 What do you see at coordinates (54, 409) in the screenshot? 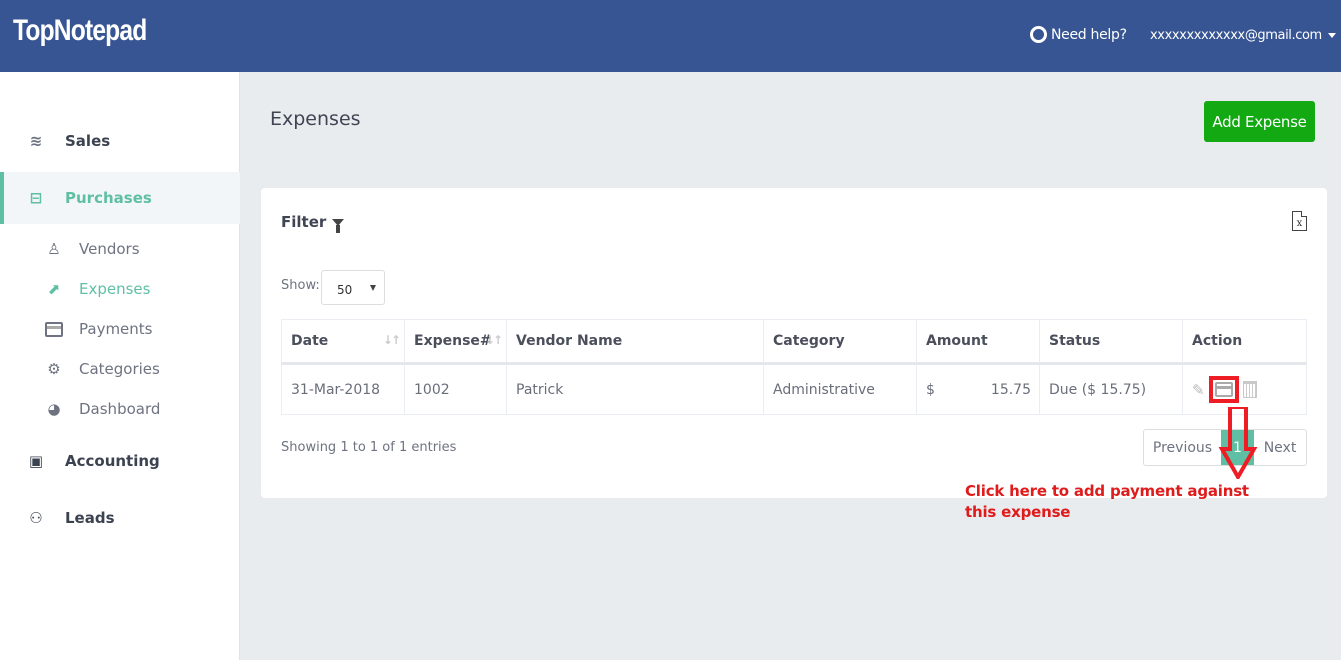
I see `gauge-icon: ◕` at bounding box center [54, 409].